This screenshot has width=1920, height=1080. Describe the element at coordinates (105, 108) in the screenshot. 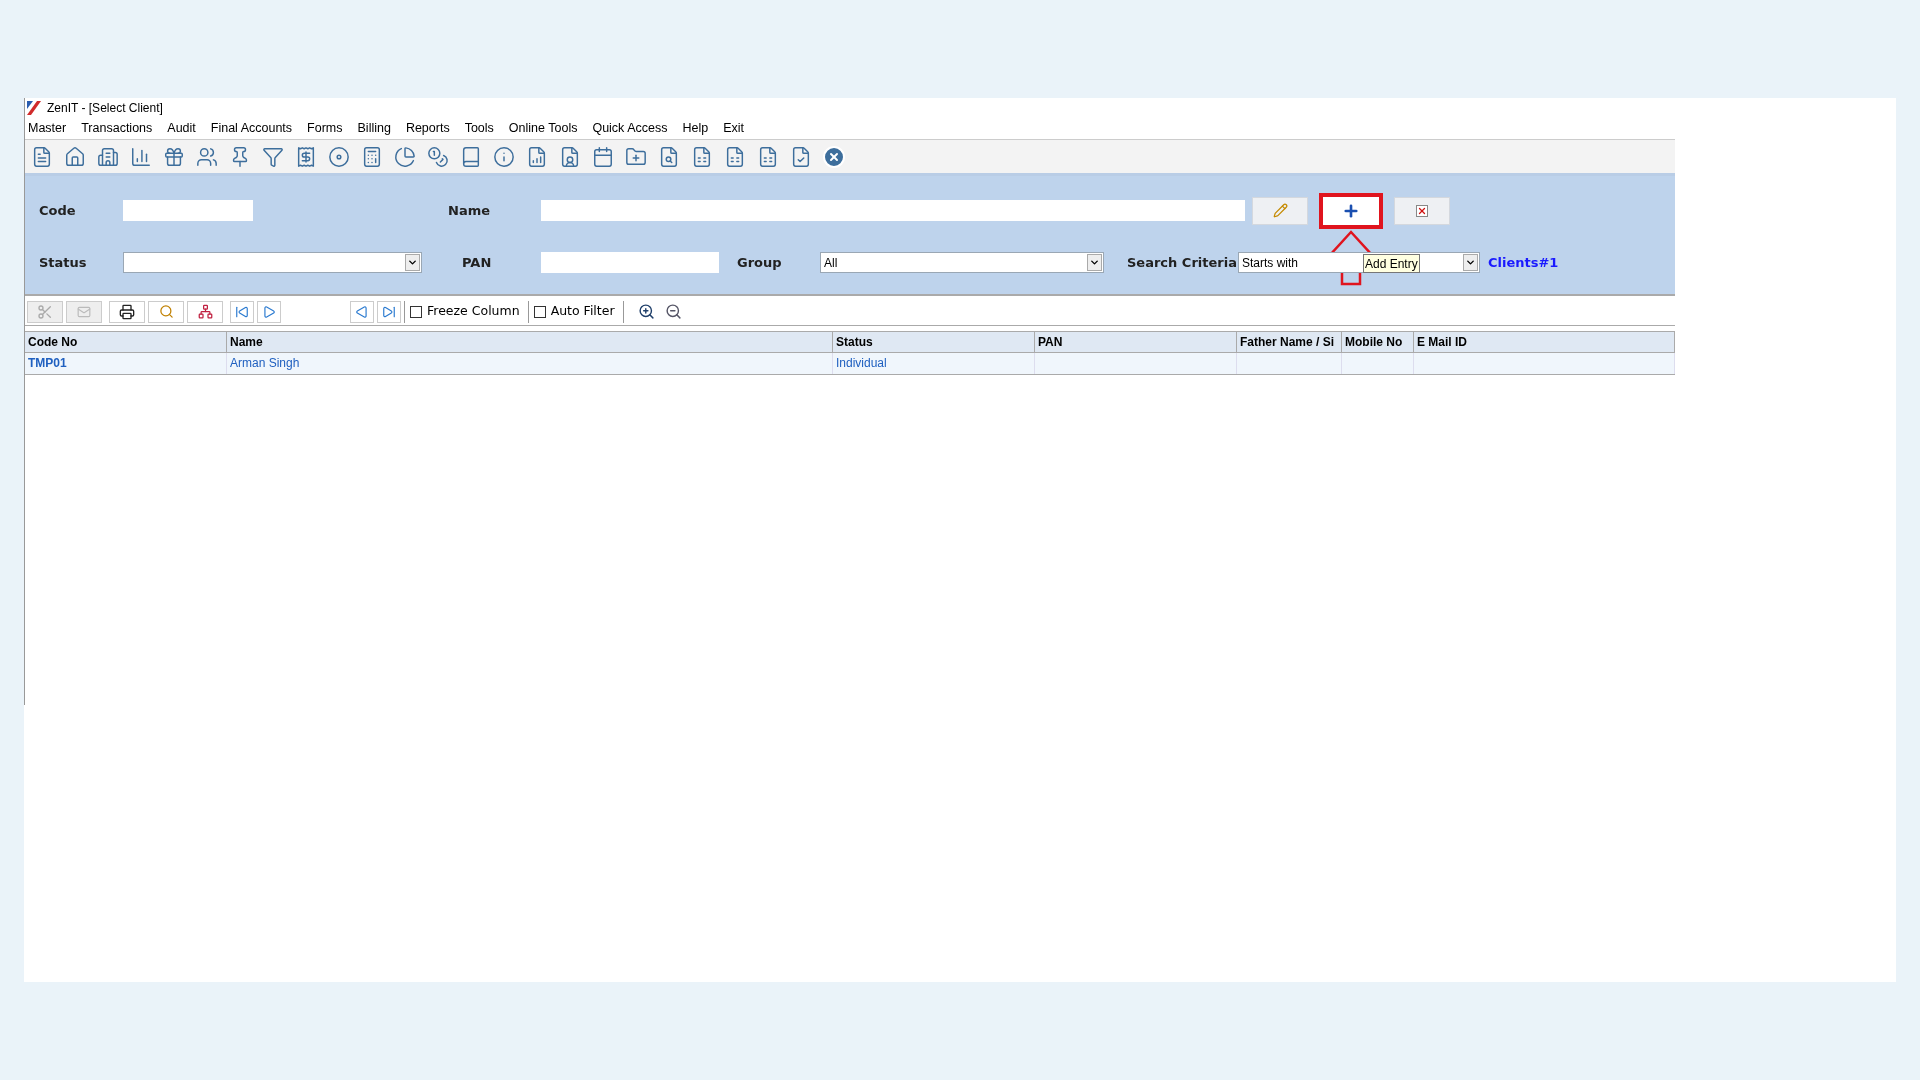

I see `window-title: ZenIT - [Select Client]` at that location.